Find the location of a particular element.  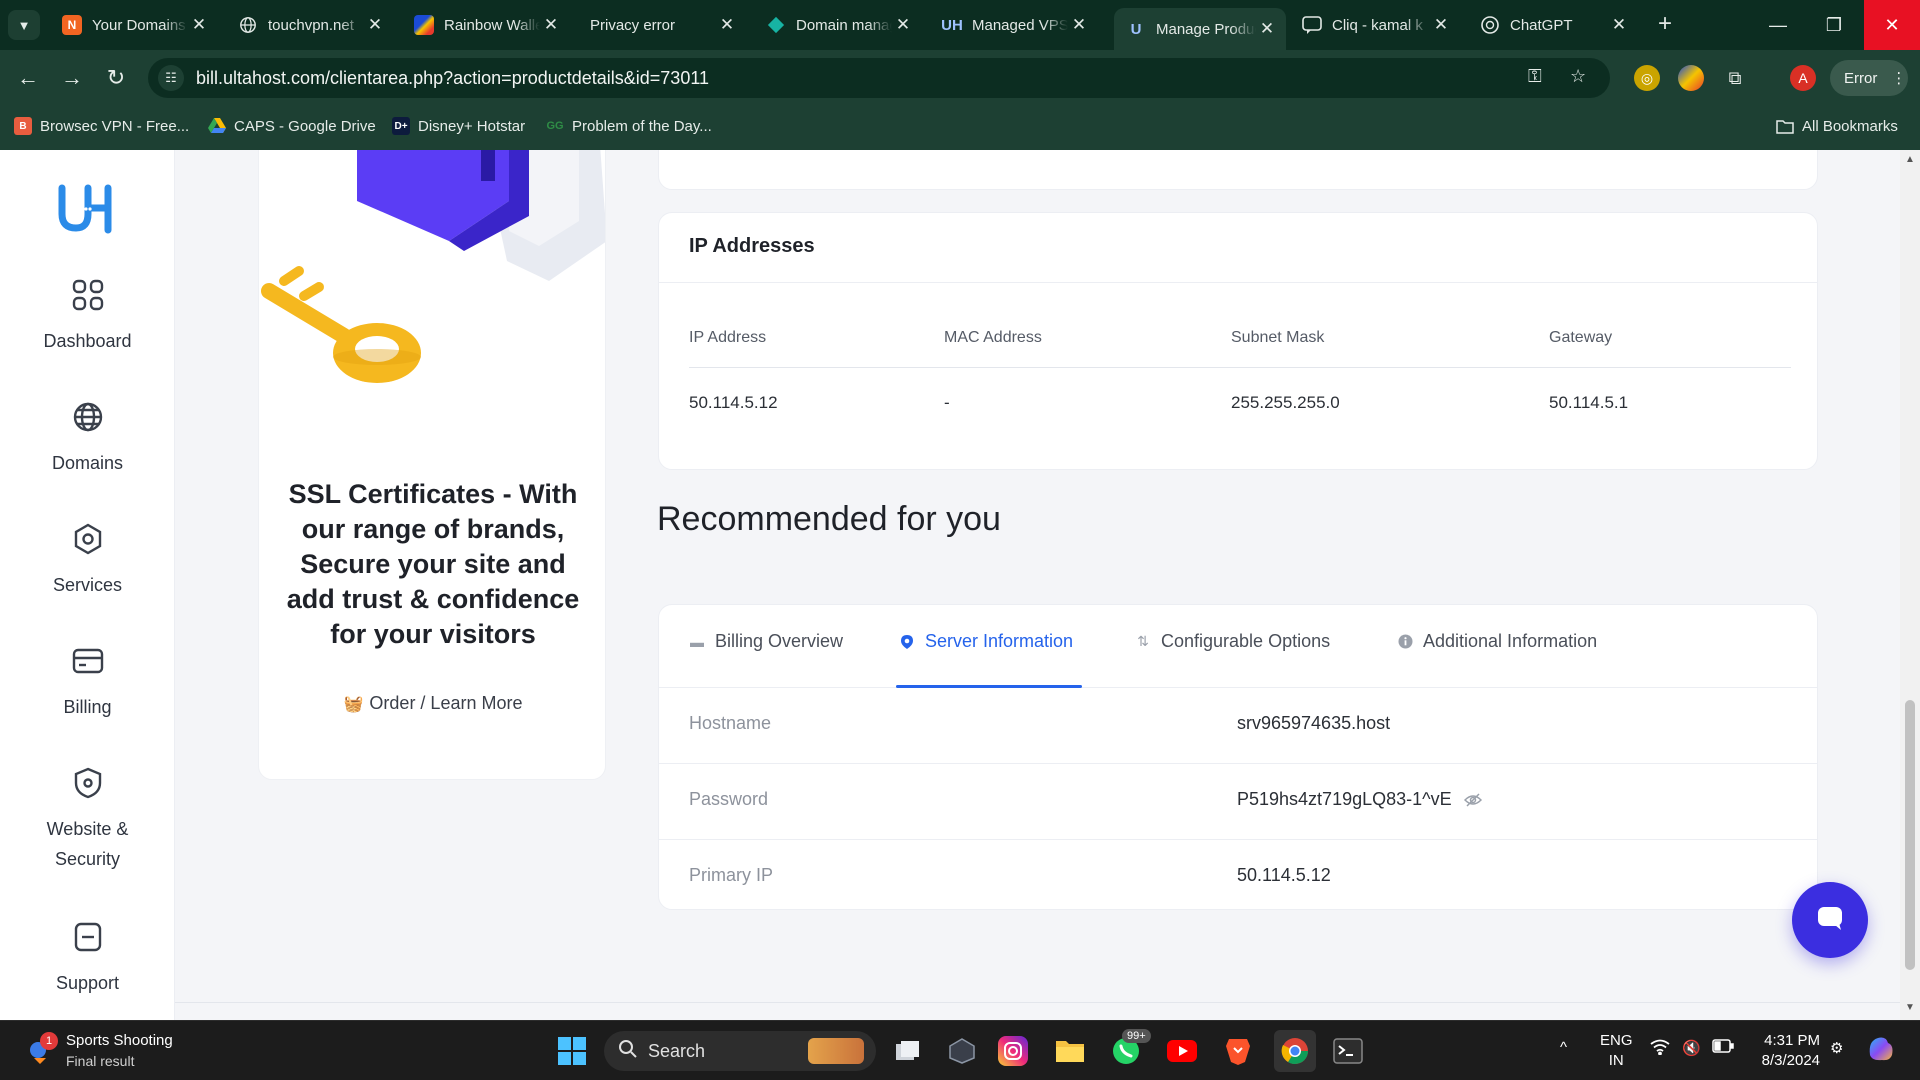

tab-configurable-options: ⇅ Configurable Options is located at coordinates (1232, 641).